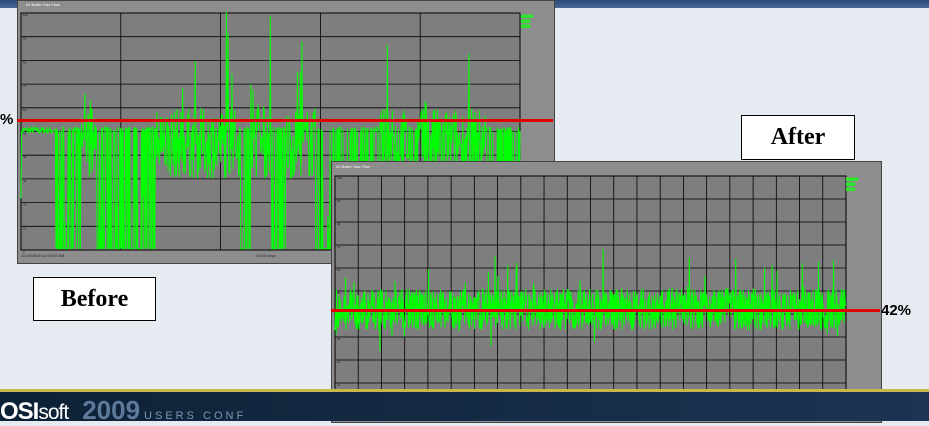 The image size is (929, 426). Describe the element at coordinates (266, 255) in the screenshot. I see `before-trend-span: 30.00 days` at that location.